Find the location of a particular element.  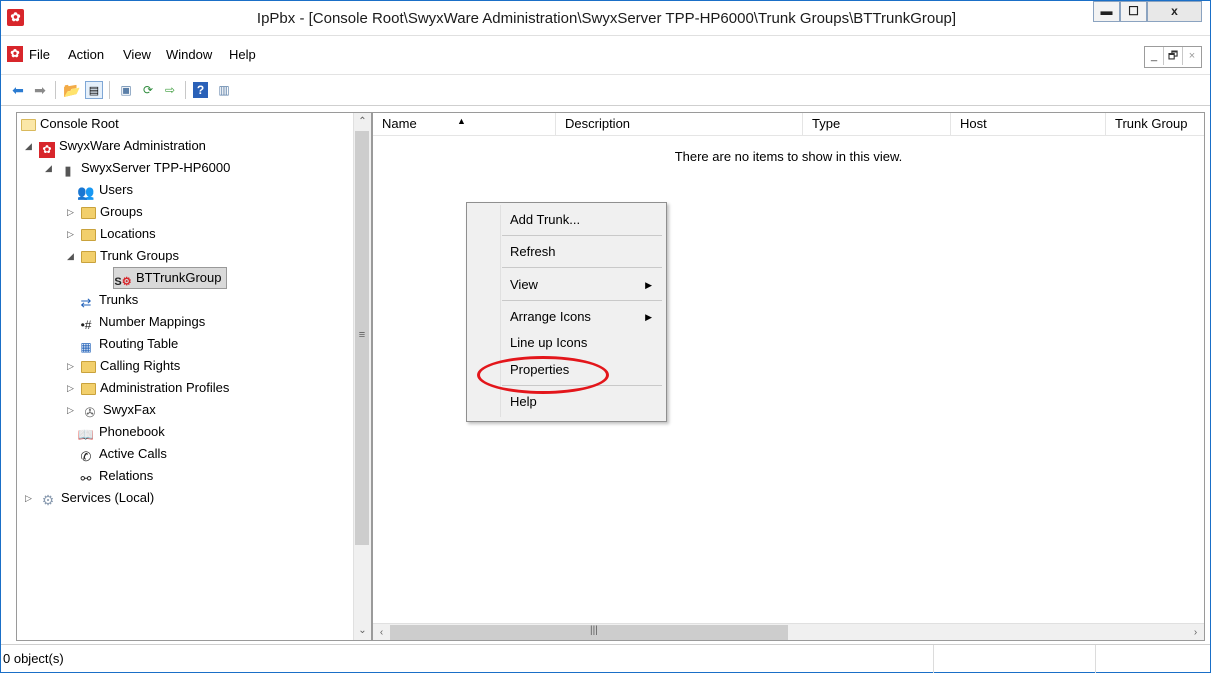

trunks-icon: ⇄ is located at coordinates (86, 302).